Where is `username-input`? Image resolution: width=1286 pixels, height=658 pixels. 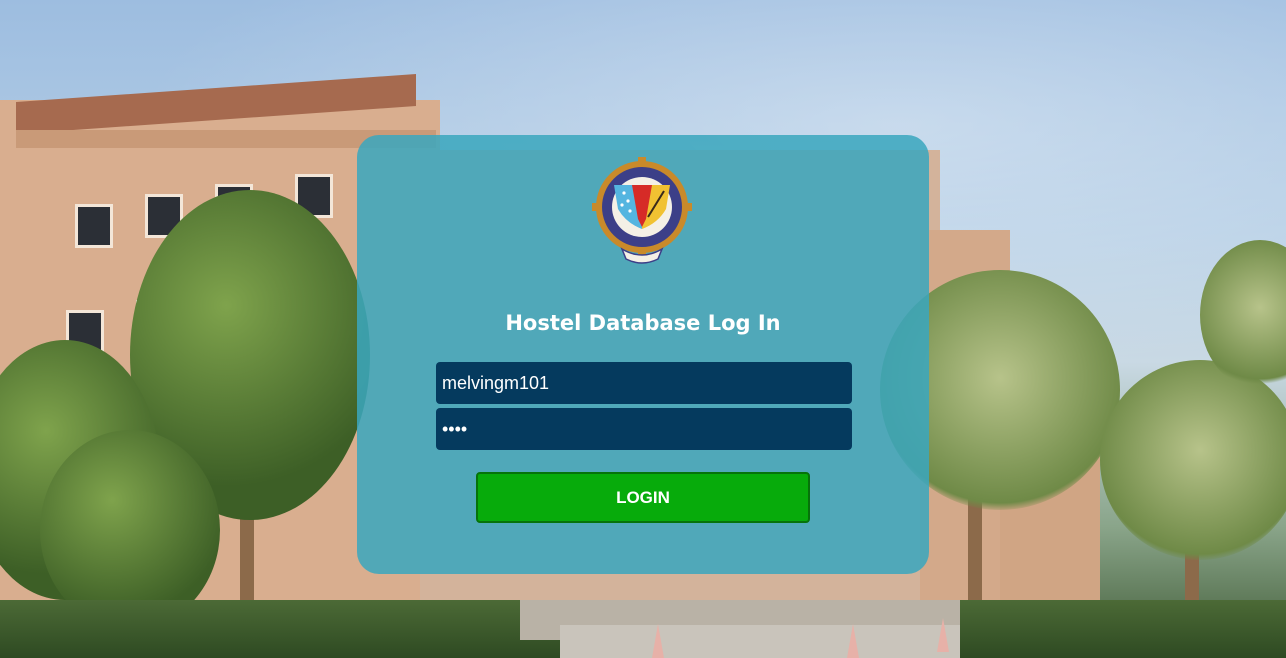
username-input is located at coordinates (644, 383).